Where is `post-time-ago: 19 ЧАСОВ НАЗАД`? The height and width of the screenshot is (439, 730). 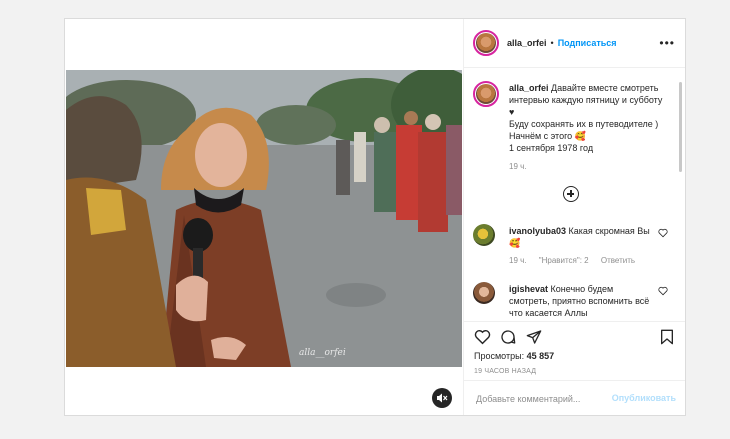
post-time-ago: 19 ЧАСОВ НАЗАД is located at coordinates (505, 371).